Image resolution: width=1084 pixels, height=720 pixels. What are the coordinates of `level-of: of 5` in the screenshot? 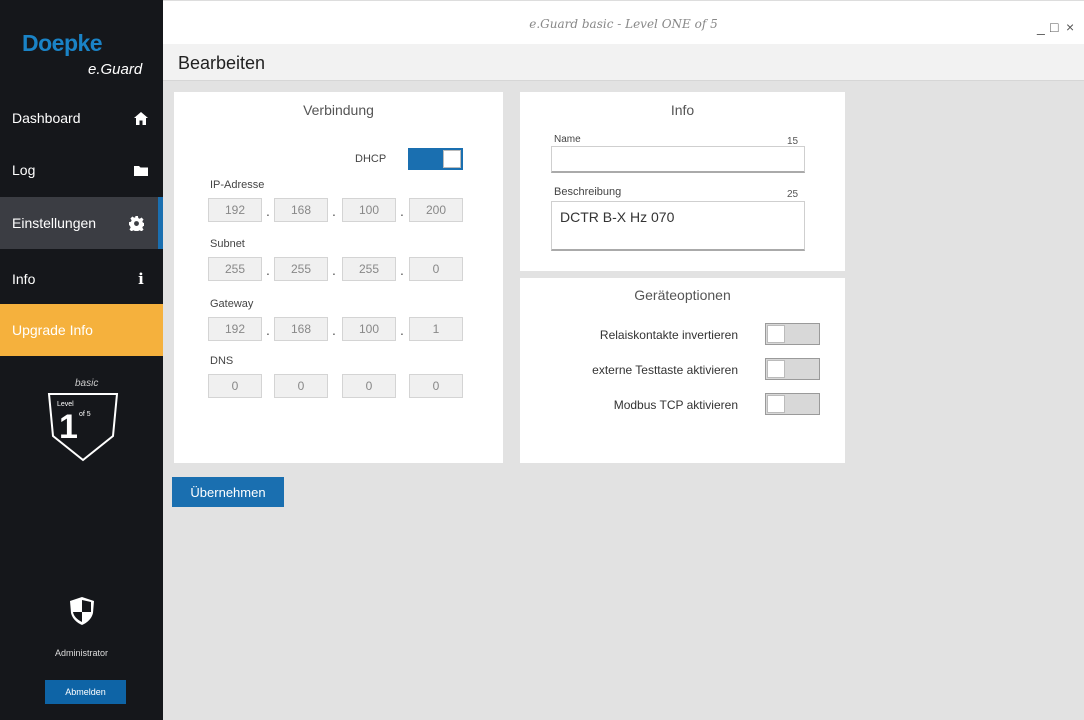 It's located at (85, 414).